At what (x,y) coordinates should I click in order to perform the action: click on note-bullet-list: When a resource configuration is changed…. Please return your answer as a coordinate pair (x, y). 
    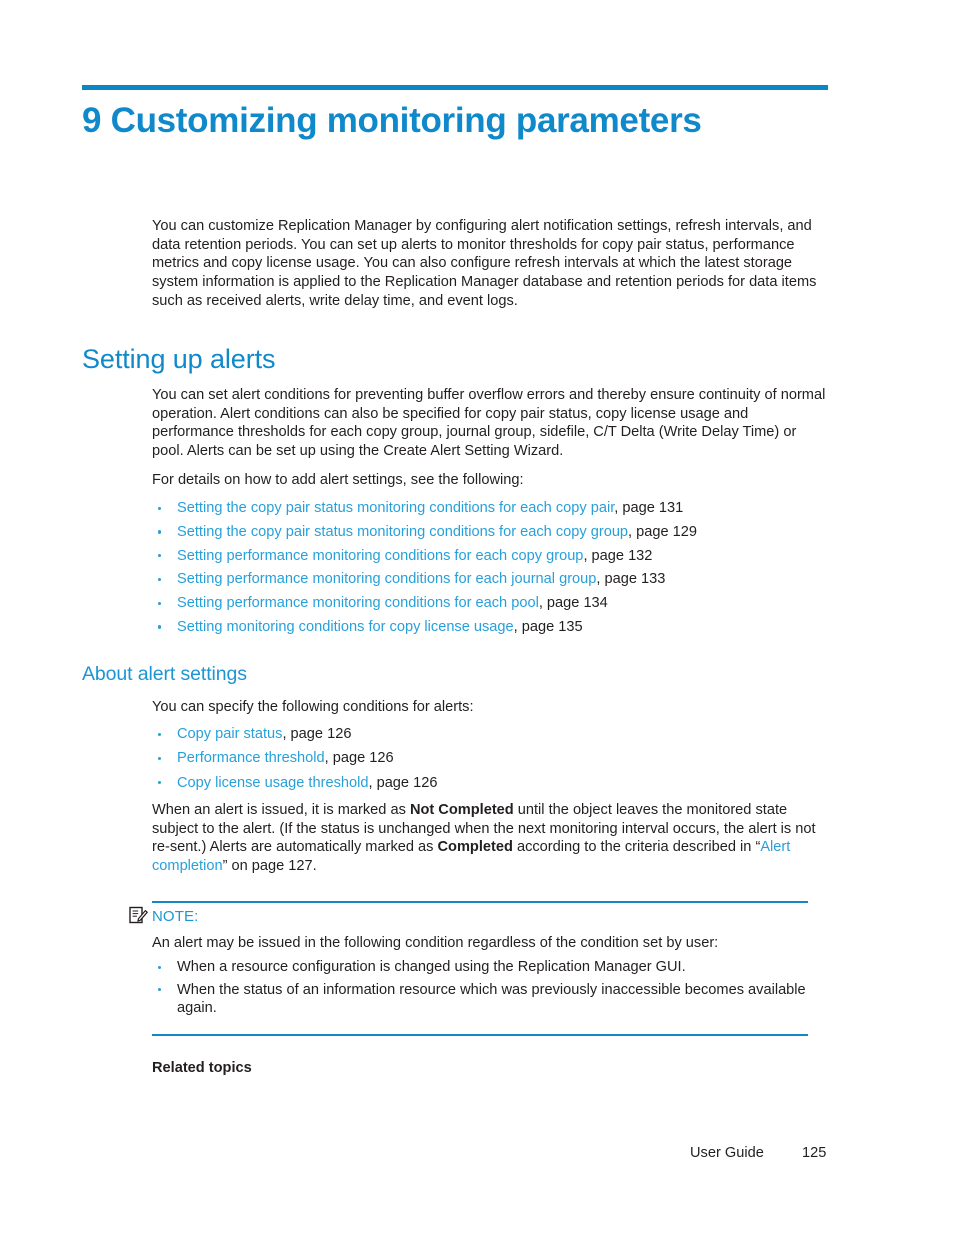
    Looking at the image, I should click on (491, 988).